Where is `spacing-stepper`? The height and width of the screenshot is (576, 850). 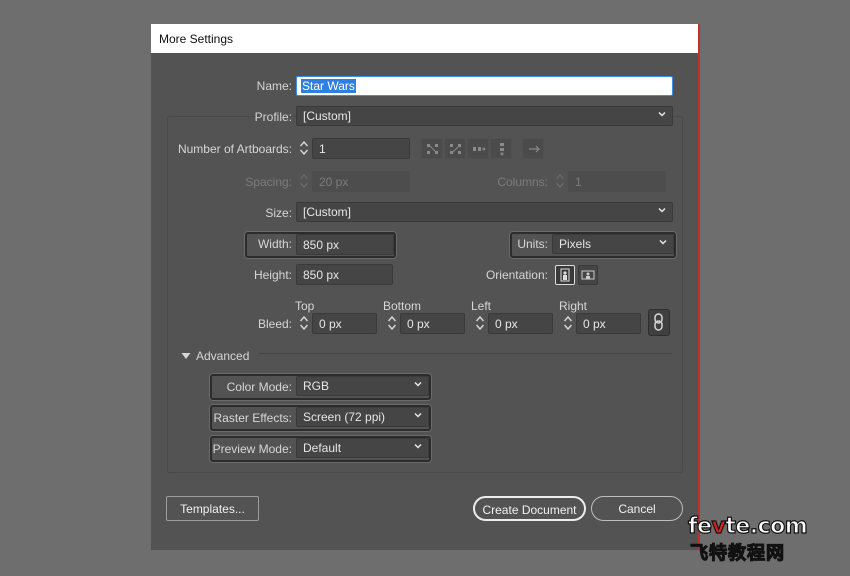
spacing-stepper is located at coordinates (304, 181).